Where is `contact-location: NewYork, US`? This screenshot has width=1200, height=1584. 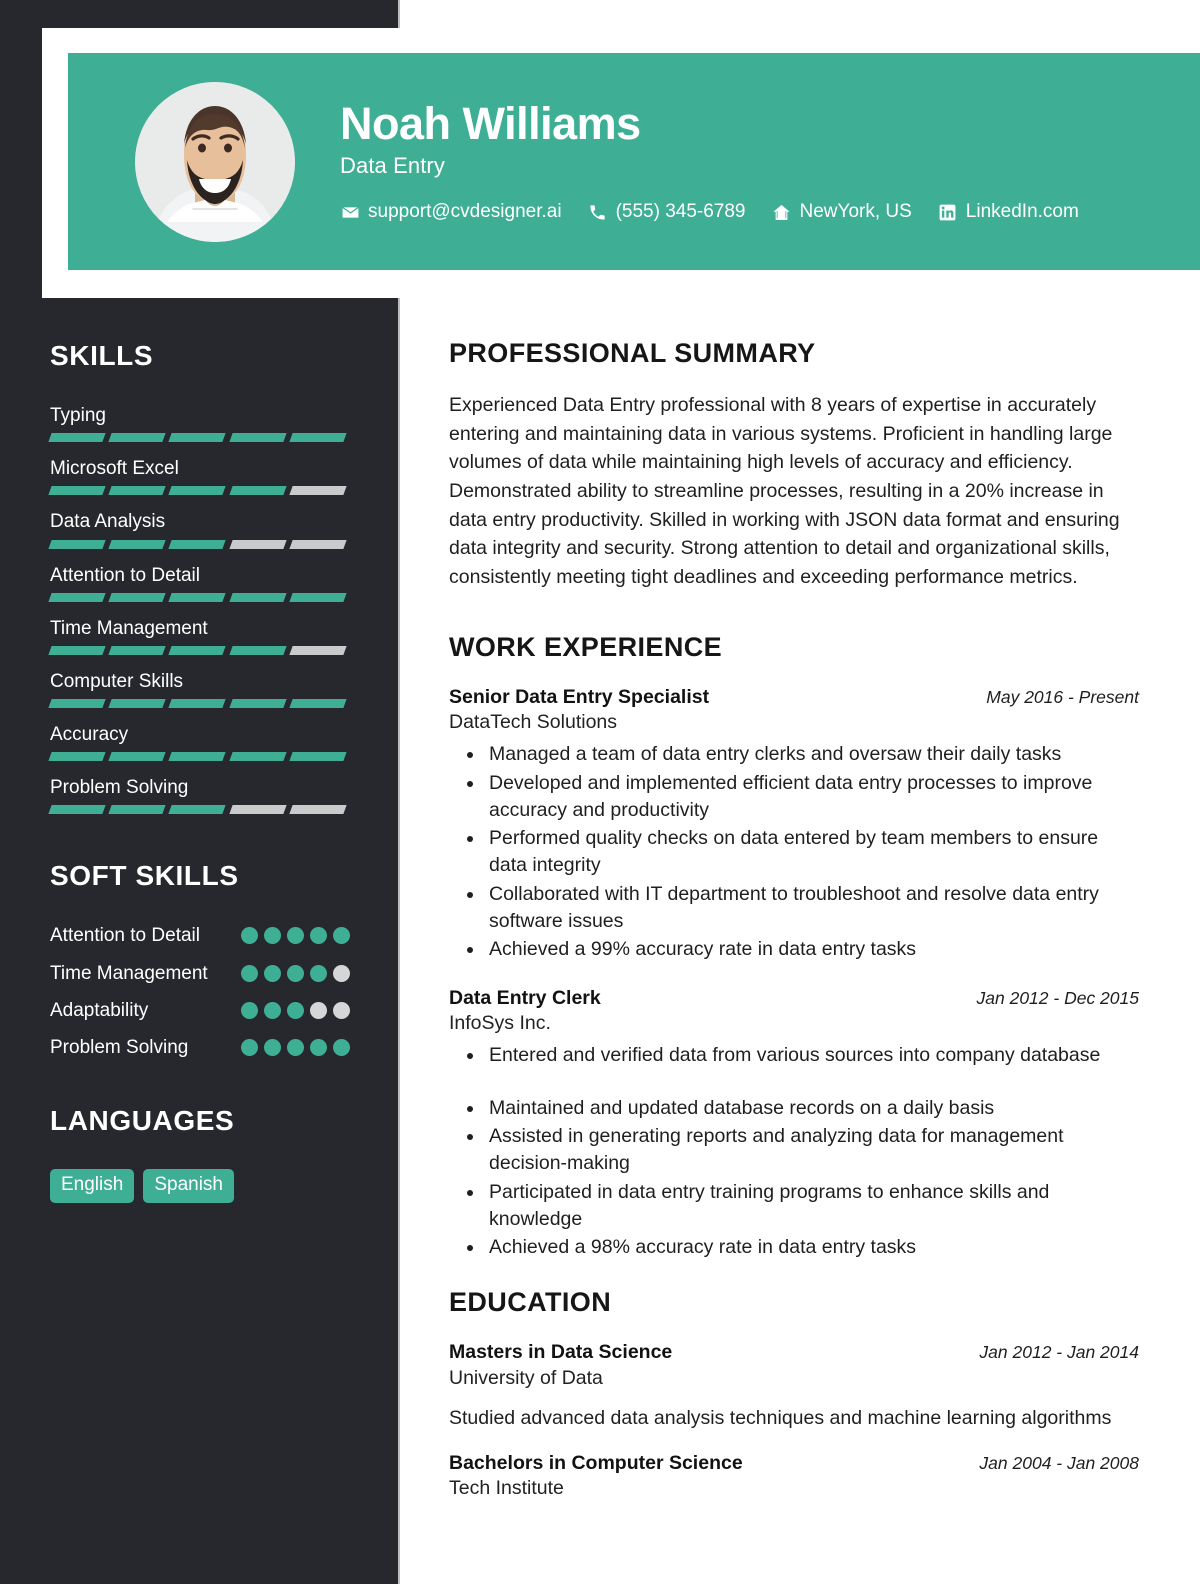
contact-location: NewYork, US is located at coordinates (842, 212).